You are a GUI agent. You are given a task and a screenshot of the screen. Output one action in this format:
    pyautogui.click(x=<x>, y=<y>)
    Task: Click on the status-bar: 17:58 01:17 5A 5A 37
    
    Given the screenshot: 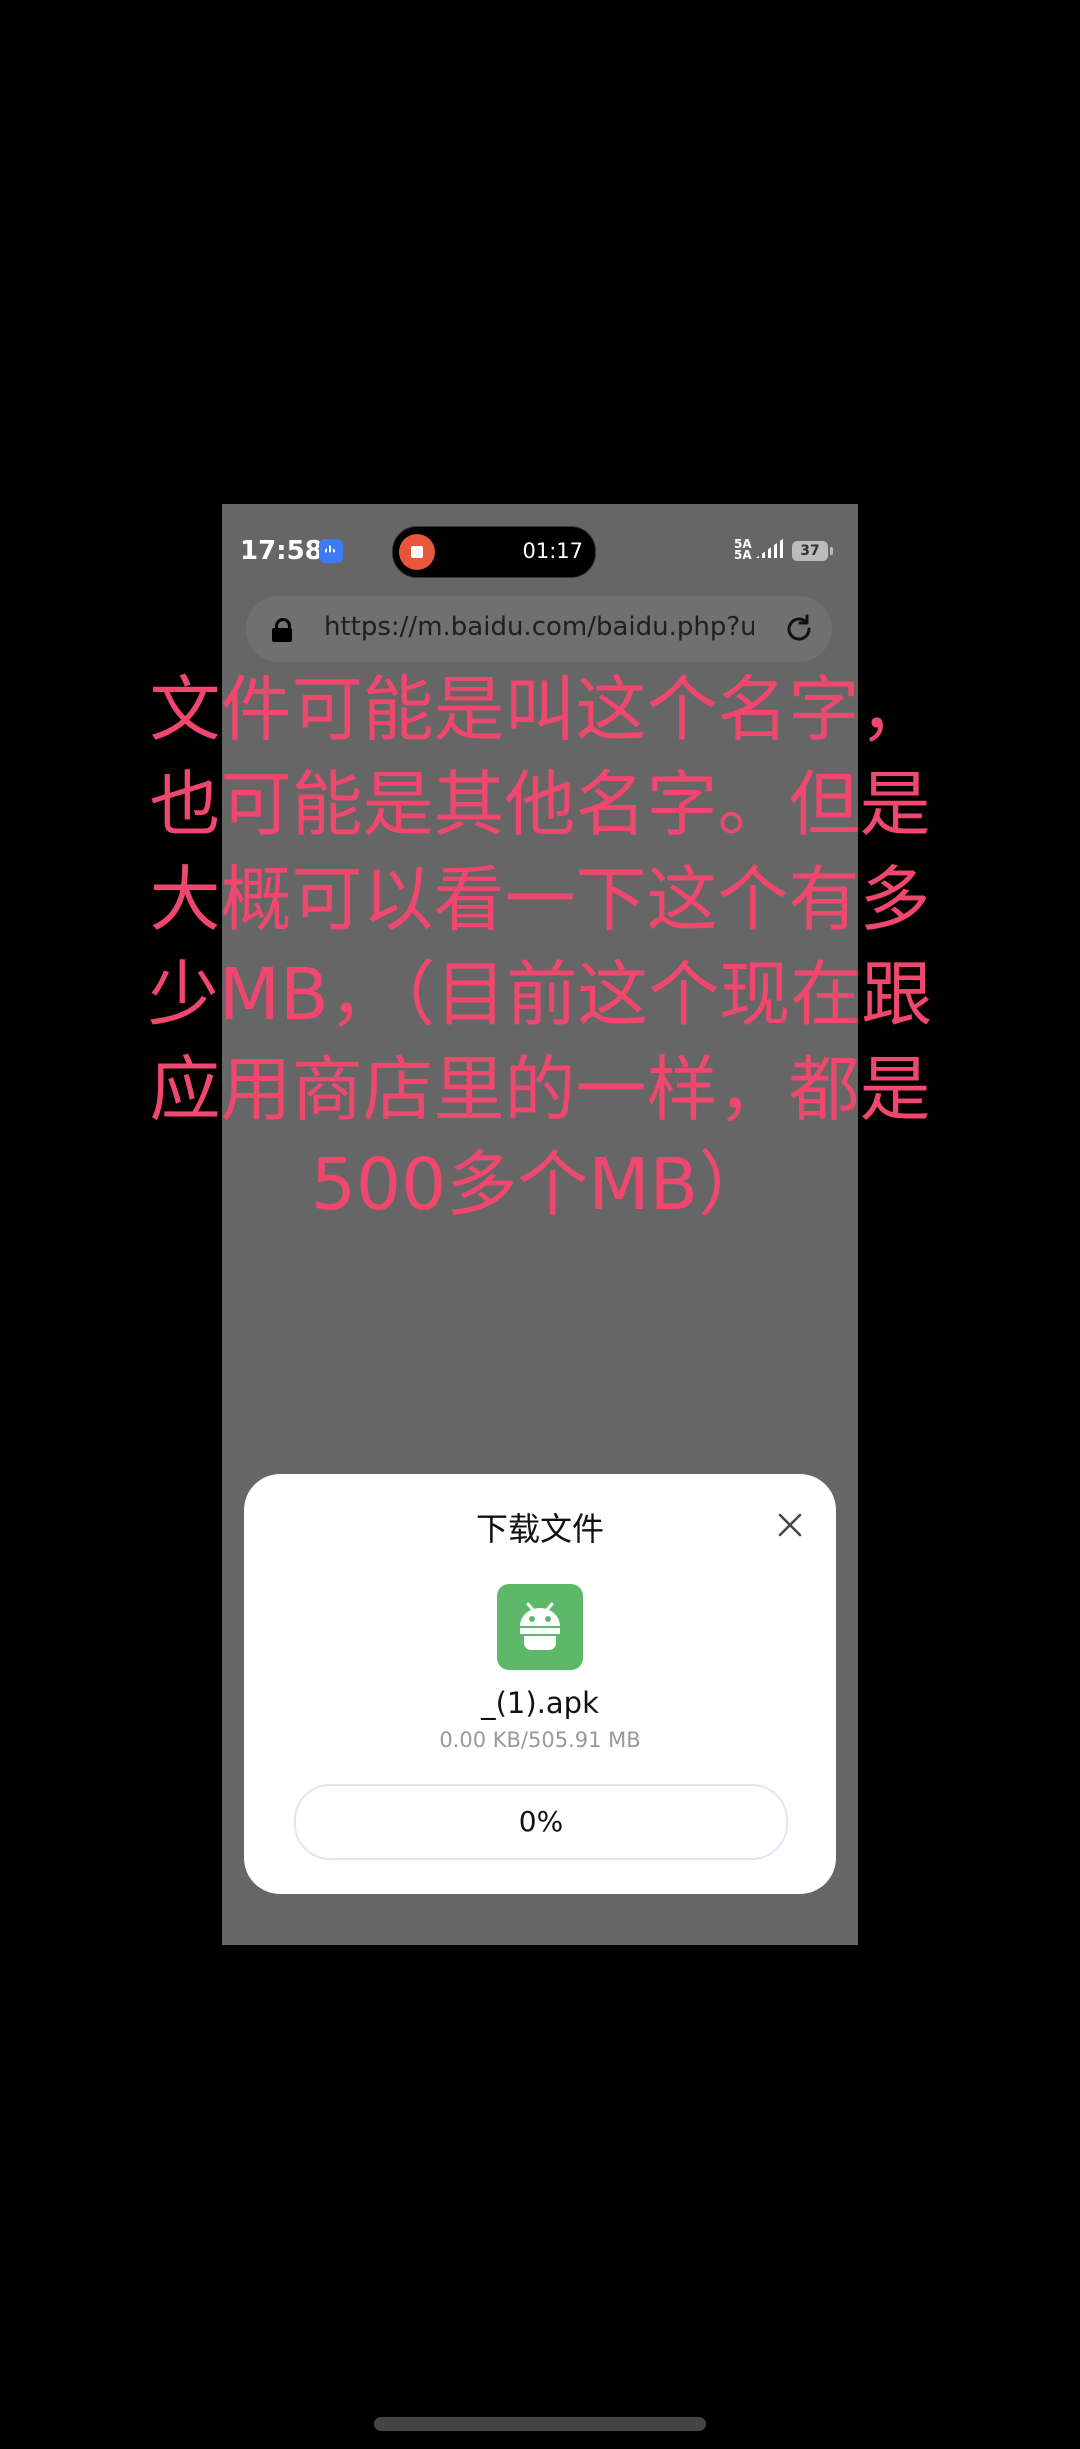 What is the action you would take?
    pyautogui.click(x=540, y=550)
    